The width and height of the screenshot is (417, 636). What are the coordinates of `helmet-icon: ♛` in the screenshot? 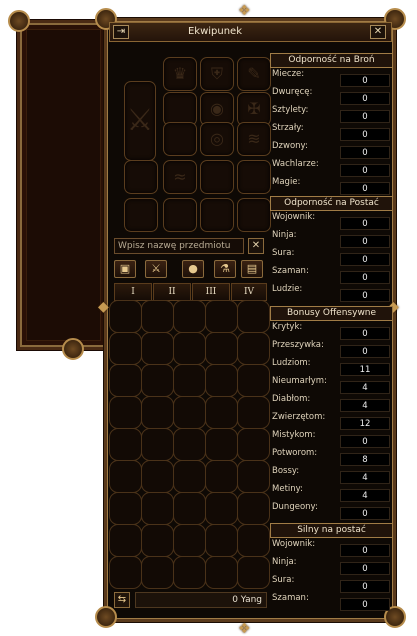 It's located at (180, 73).